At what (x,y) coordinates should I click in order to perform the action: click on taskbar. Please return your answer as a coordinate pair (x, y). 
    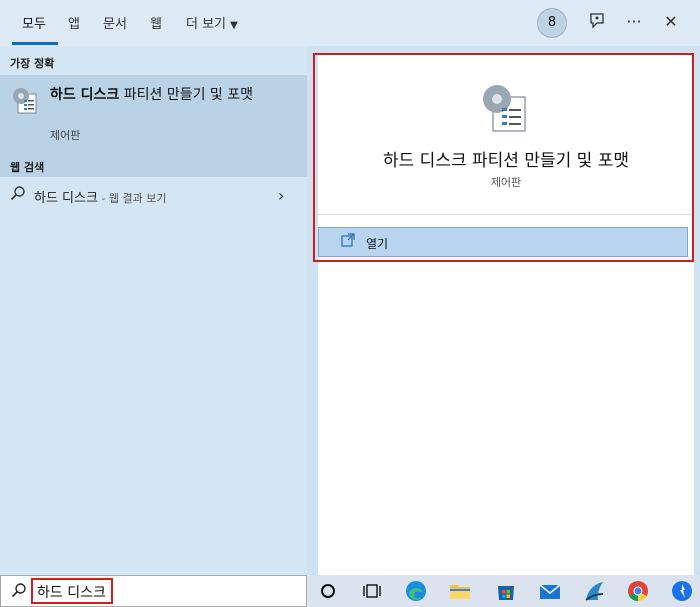
    Looking at the image, I should click on (503, 591).